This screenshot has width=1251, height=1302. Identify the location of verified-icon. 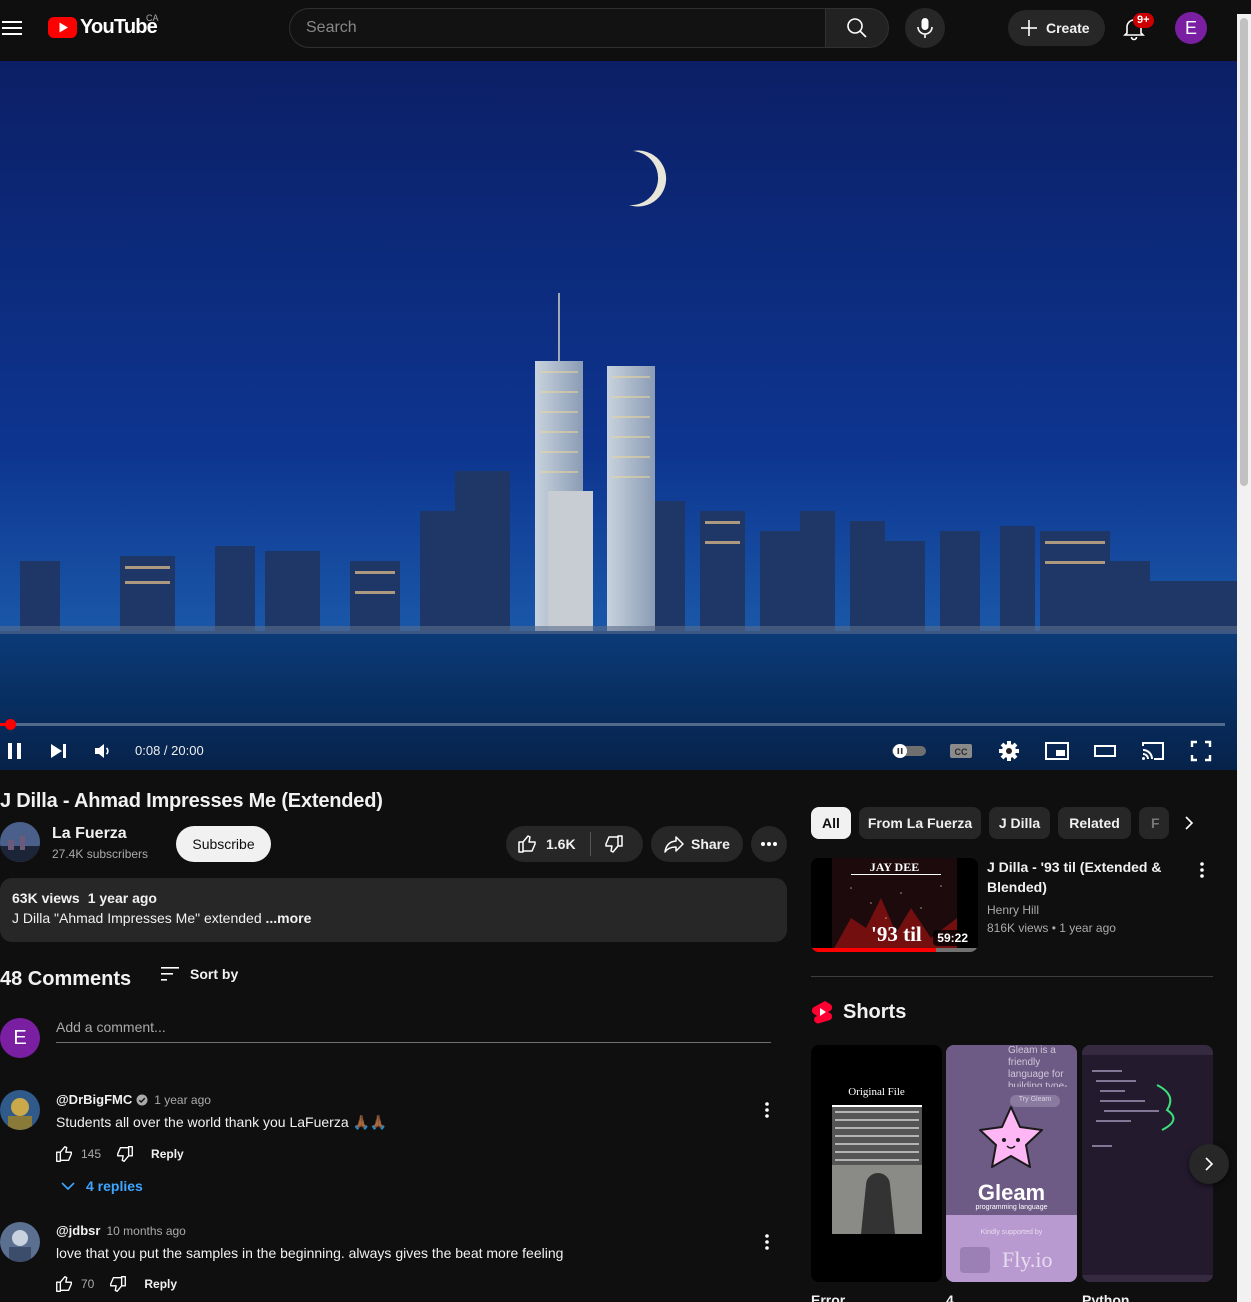
(142, 1099).